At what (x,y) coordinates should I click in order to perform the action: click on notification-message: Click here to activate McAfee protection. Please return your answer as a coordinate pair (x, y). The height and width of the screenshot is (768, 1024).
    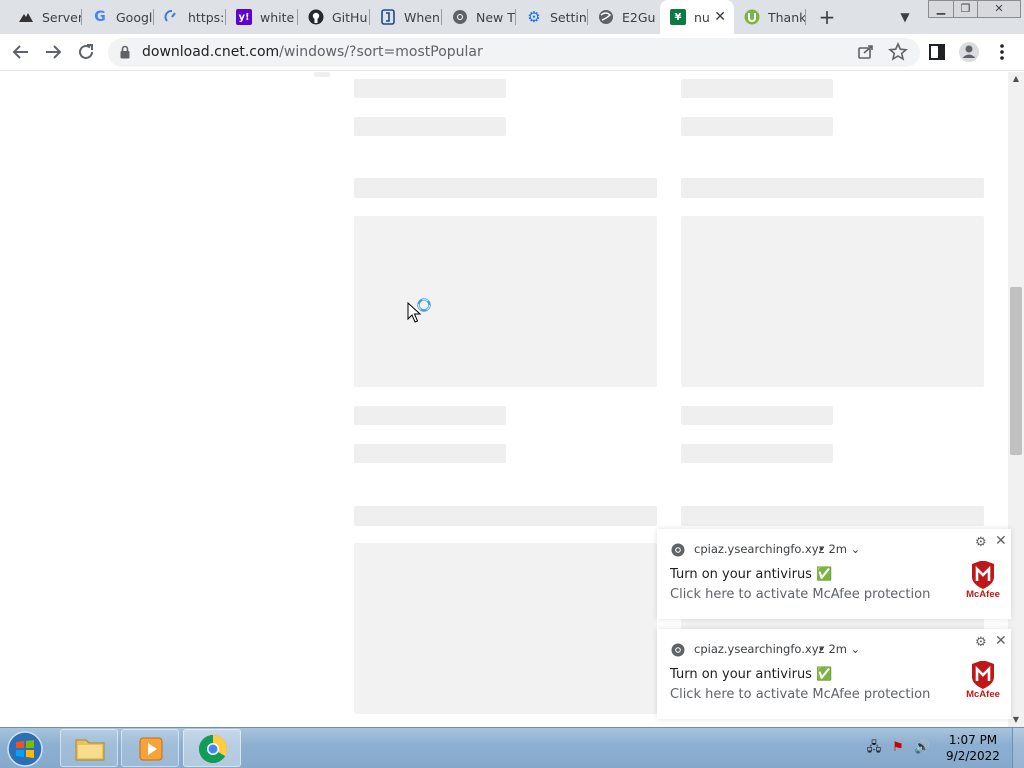
    Looking at the image, I should click on (800, 594).